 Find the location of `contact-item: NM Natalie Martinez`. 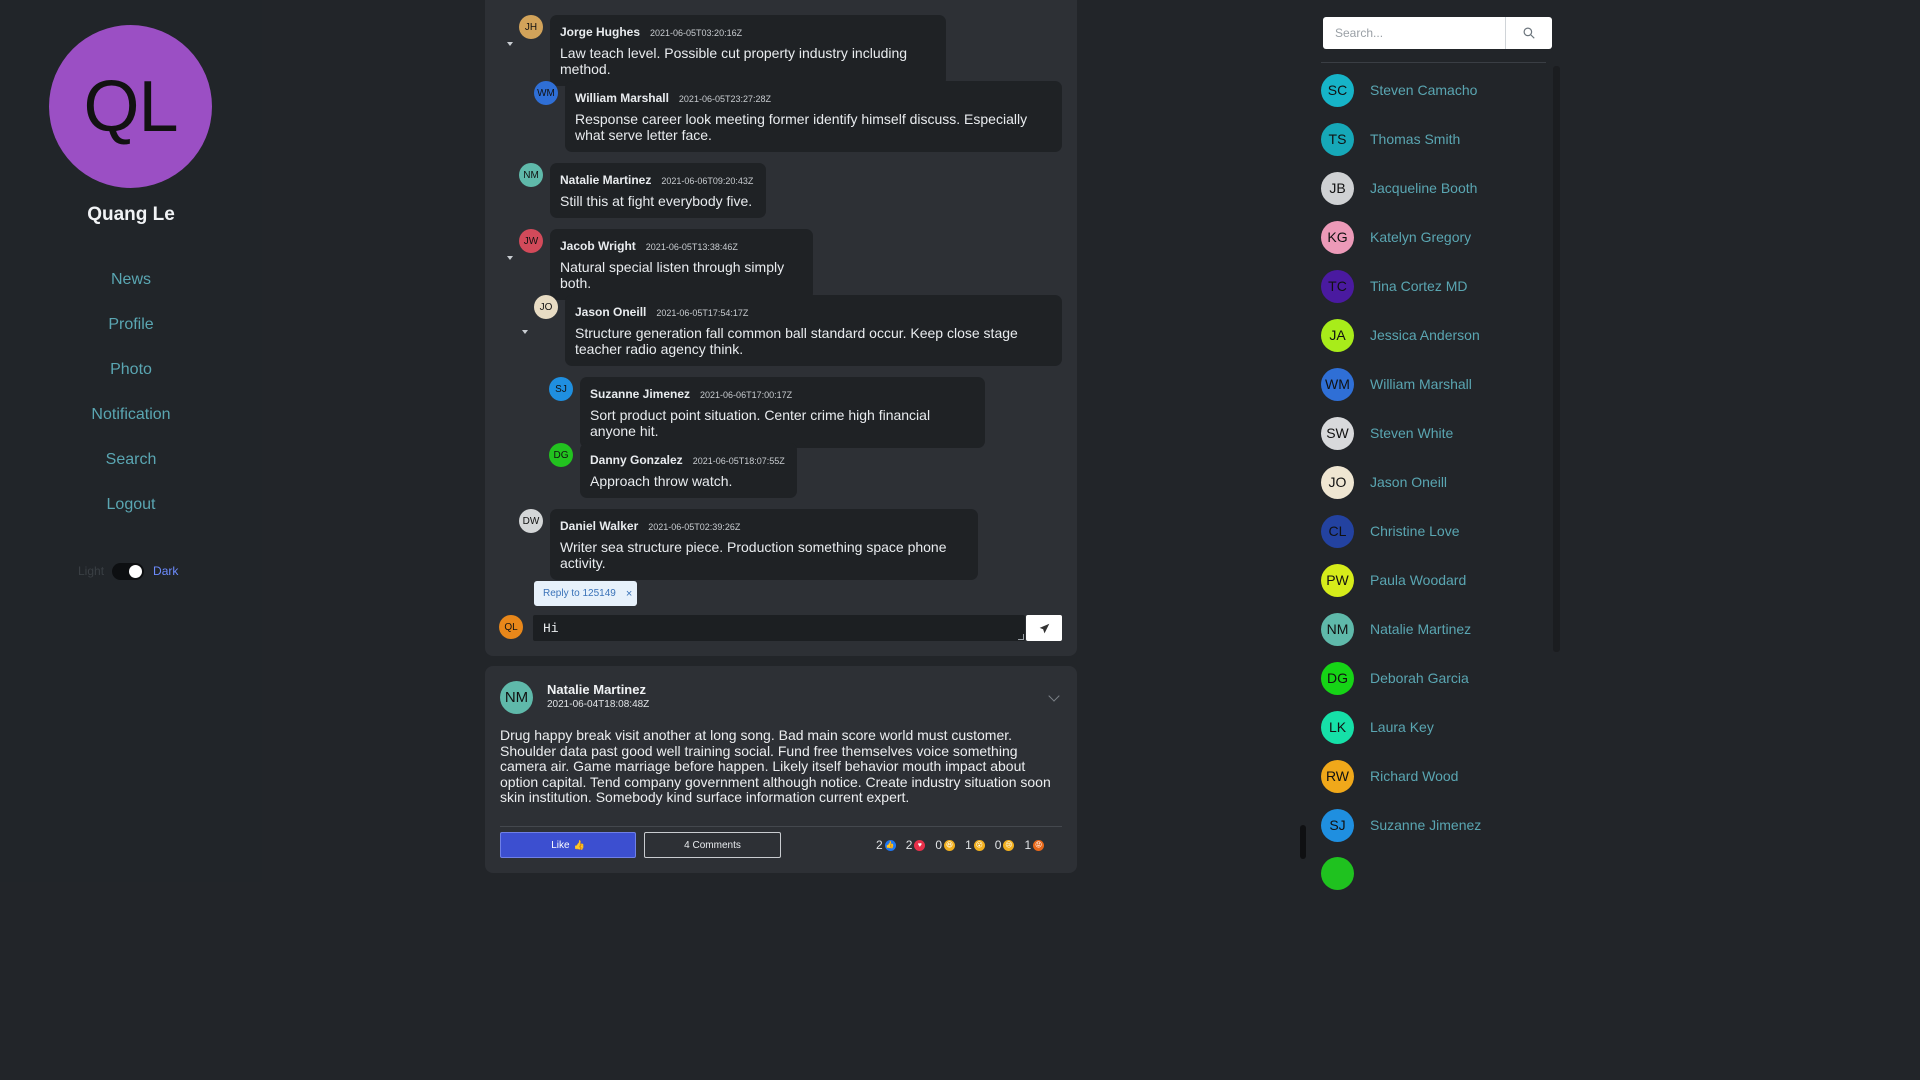

contact-item: NM Natalie Martinez is located at coordinates (1396, 629).